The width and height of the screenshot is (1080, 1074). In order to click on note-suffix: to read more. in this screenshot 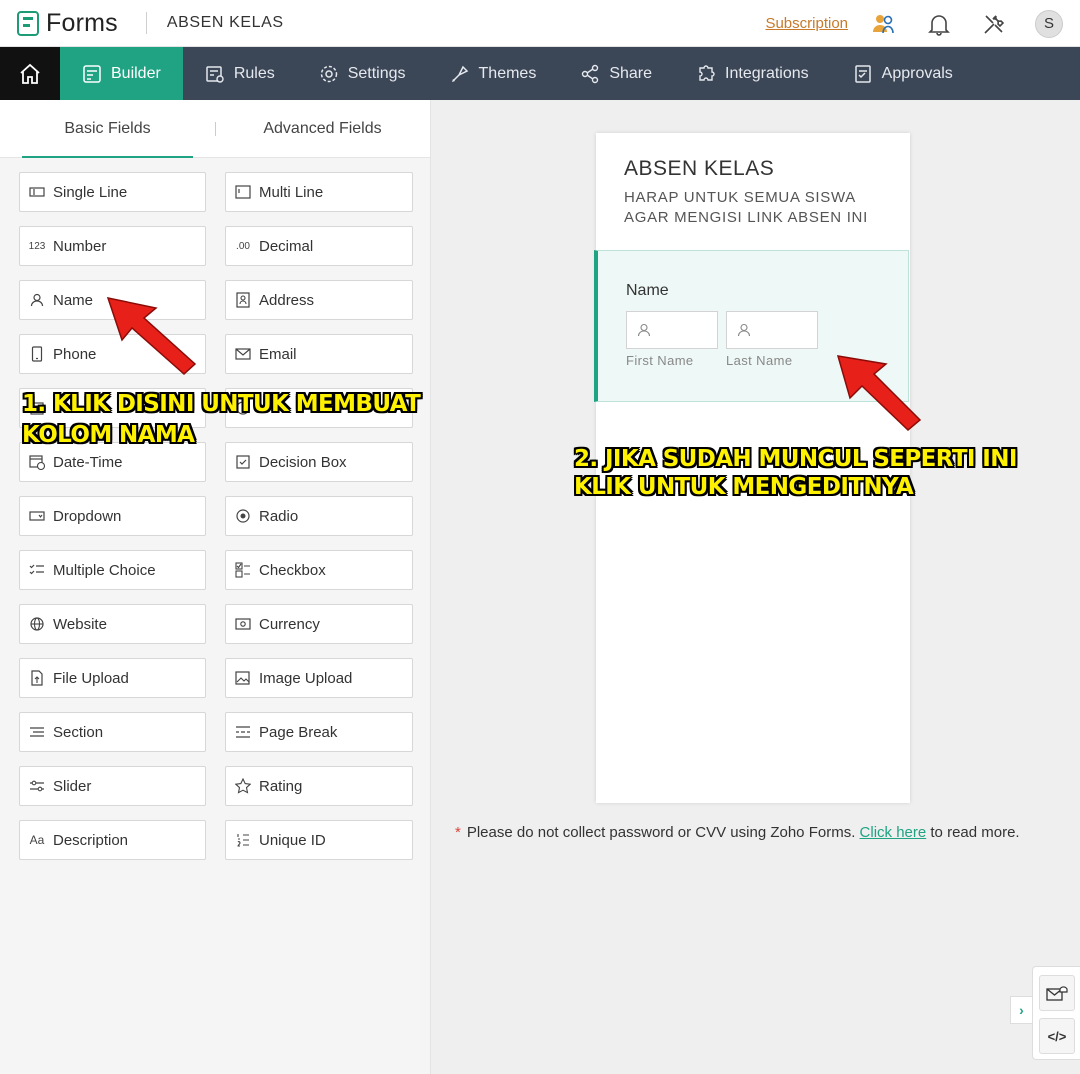, I will do `click(975, 832)`.